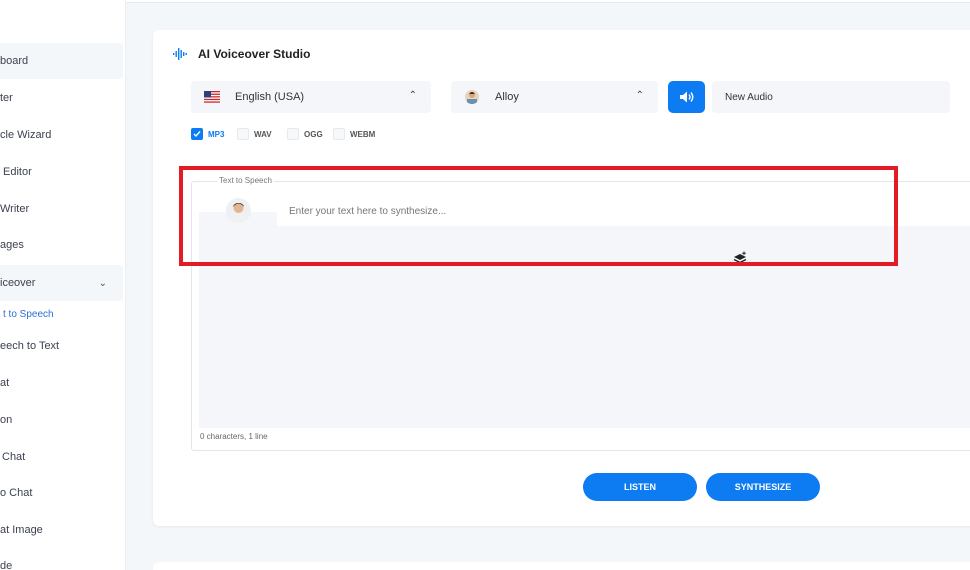 This screenshot has width=970, height=570. What do you see at coordinates (18, 283) in the screenshot?
I see `sidebar-item-label: iceover` at bounding box center [18, 283].